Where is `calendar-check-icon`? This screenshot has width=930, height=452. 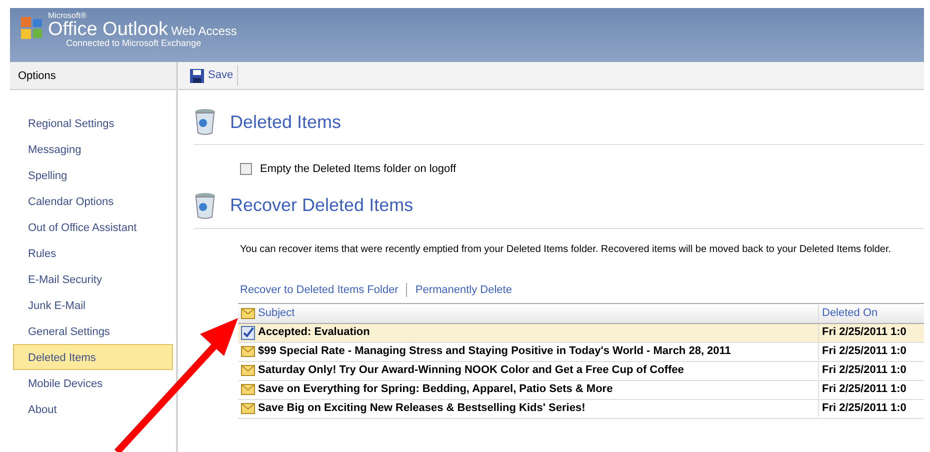
calendar-check-icon is located at coordinates (248, 333).